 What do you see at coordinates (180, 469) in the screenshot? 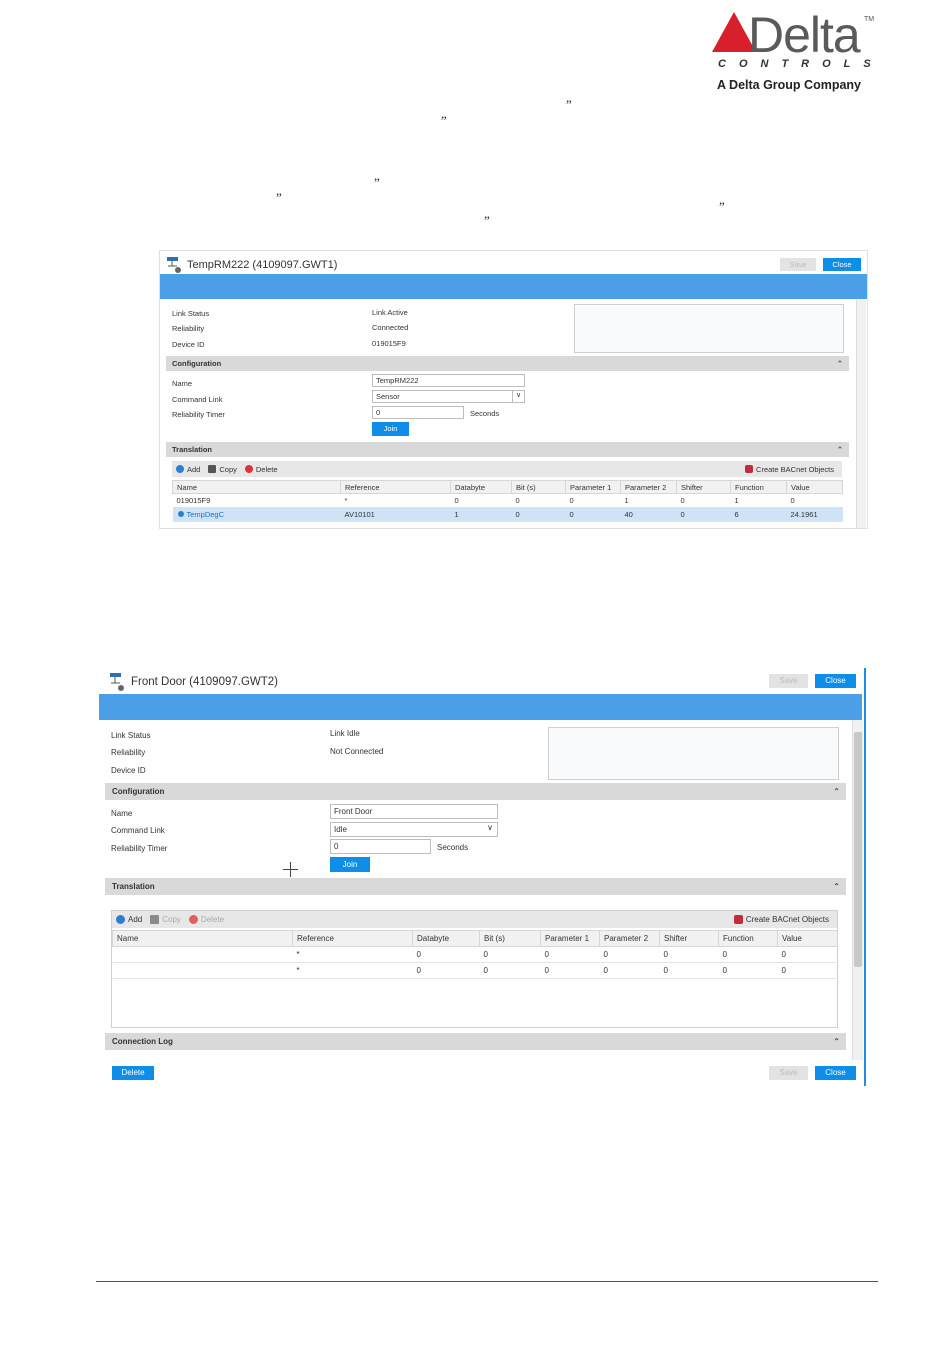
I see `add-icon` at bounding box center [180, 469].